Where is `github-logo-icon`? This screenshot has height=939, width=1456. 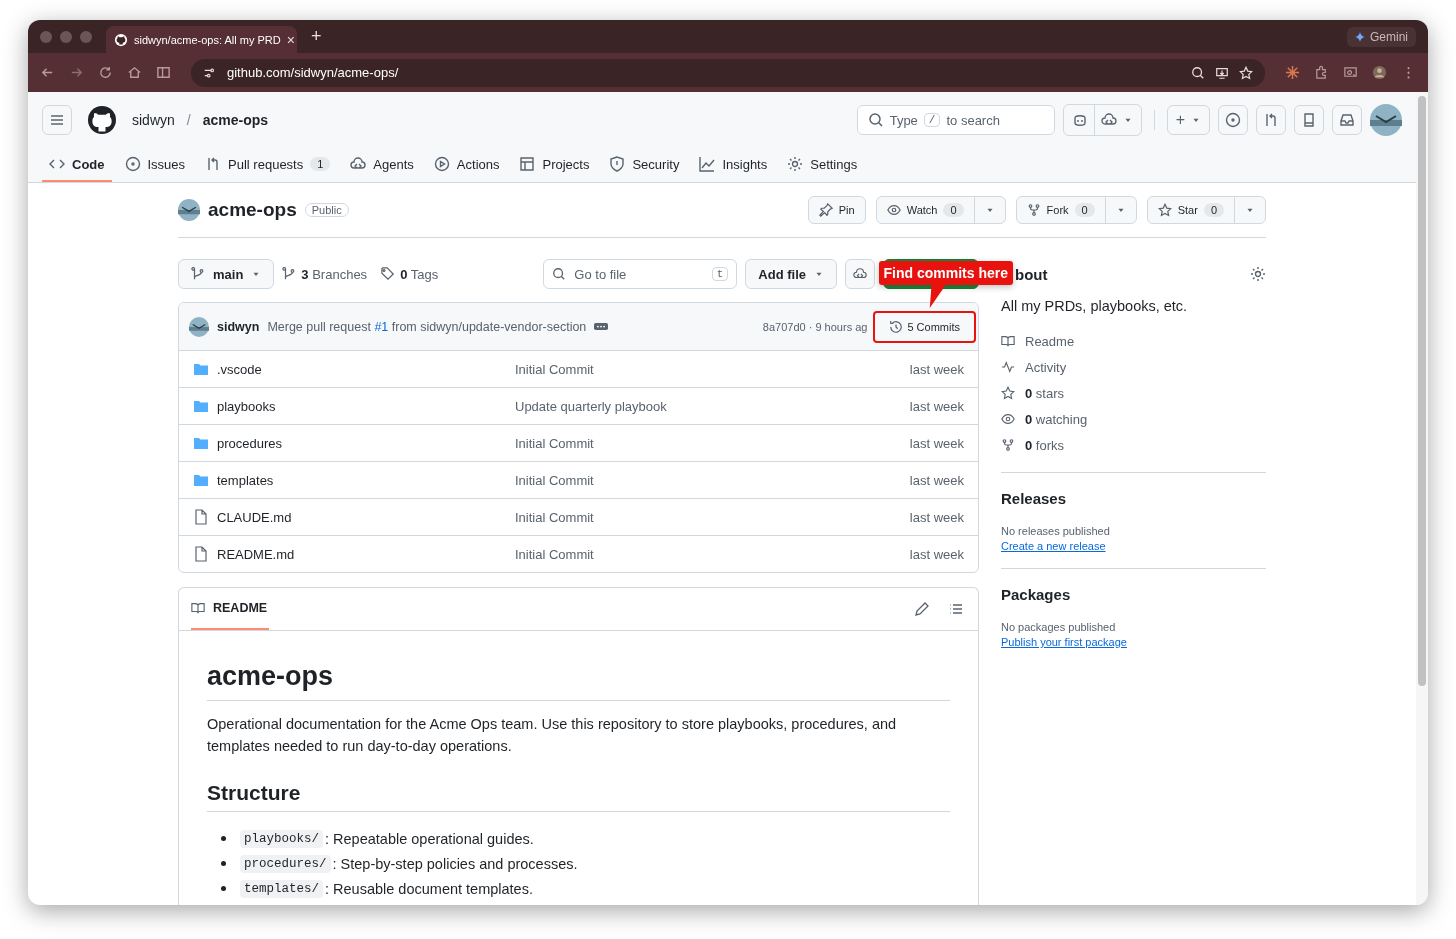 github-logo-icon is located at coordinates (102, 120).